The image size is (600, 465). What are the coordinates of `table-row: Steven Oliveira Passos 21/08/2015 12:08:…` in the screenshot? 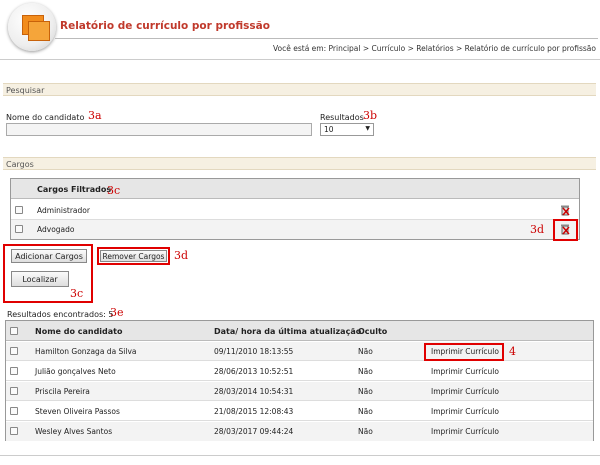 It's located at (299, 411).